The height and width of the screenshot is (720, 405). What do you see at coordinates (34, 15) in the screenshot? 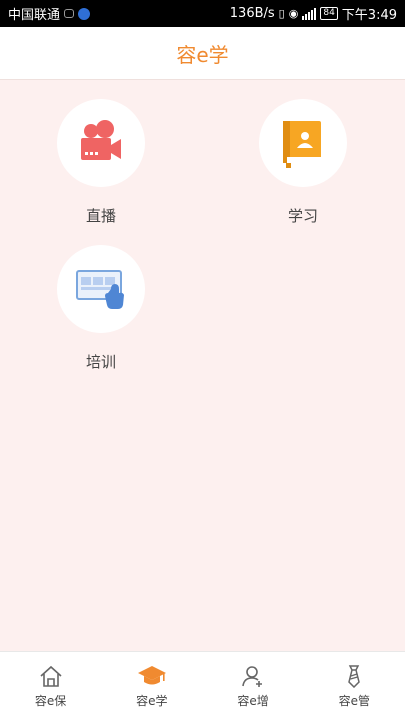
I see `carrier-name: 中国联通` at bounding box center [34, 15].